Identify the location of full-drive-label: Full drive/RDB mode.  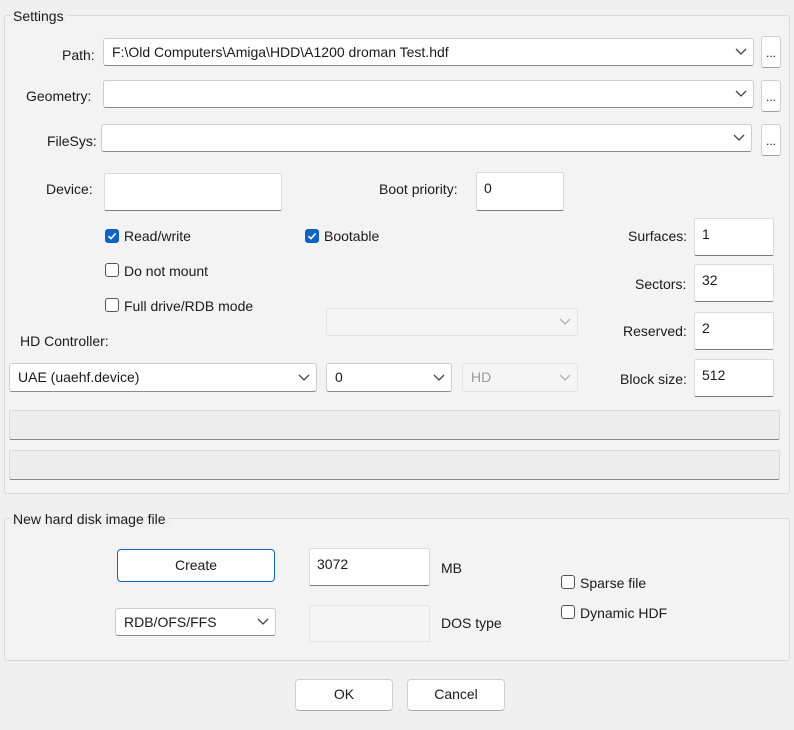
(189, 306).